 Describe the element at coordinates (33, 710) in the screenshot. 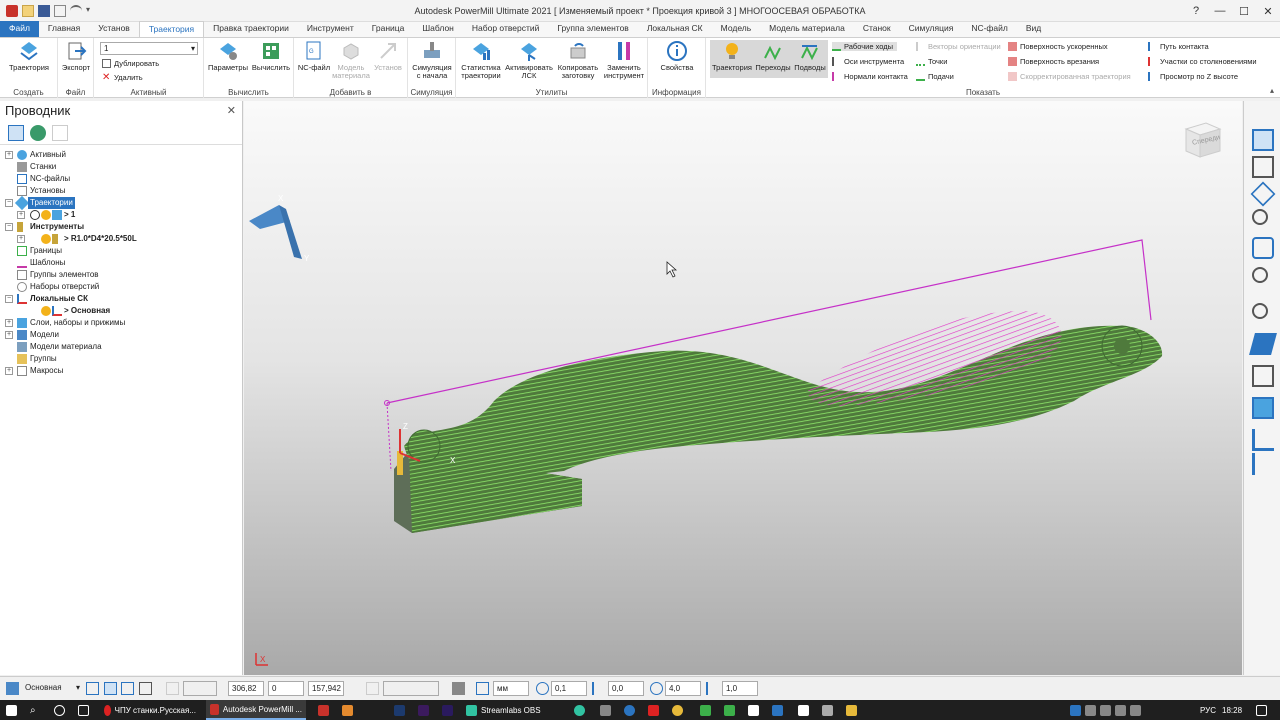

I see `search-icon: ⌕` at that location.